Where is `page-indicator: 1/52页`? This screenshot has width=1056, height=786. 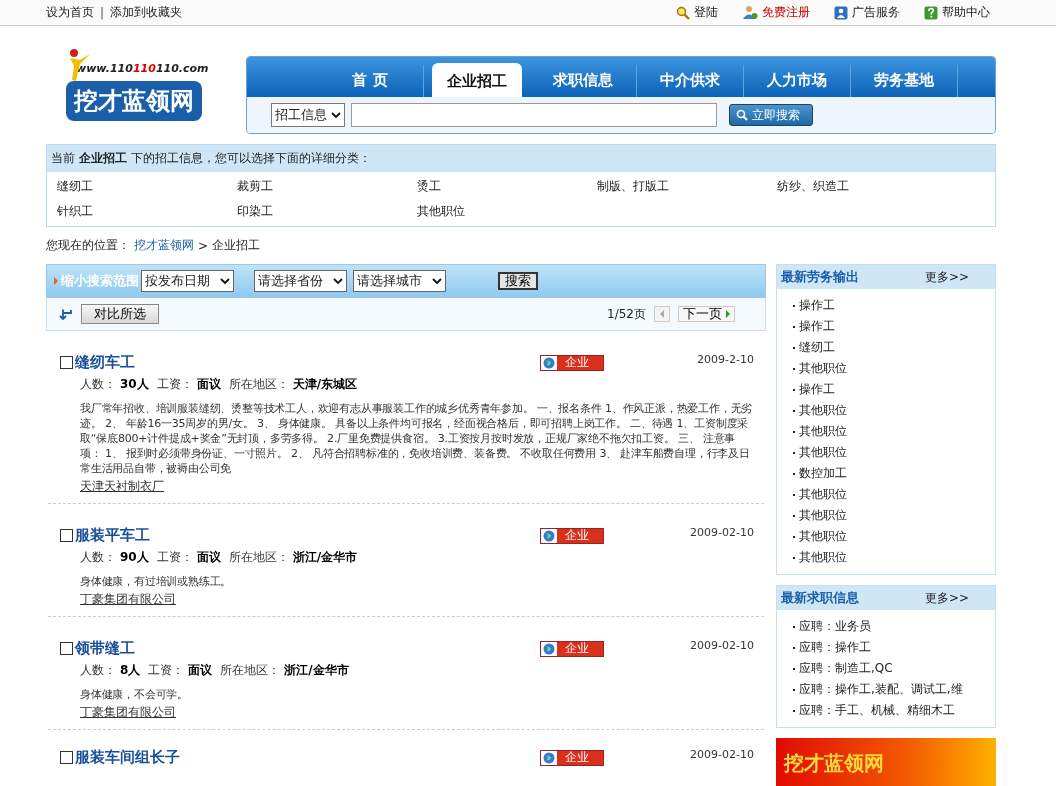 page-indicator: 1/52页 is located at coordinates (626, 314).